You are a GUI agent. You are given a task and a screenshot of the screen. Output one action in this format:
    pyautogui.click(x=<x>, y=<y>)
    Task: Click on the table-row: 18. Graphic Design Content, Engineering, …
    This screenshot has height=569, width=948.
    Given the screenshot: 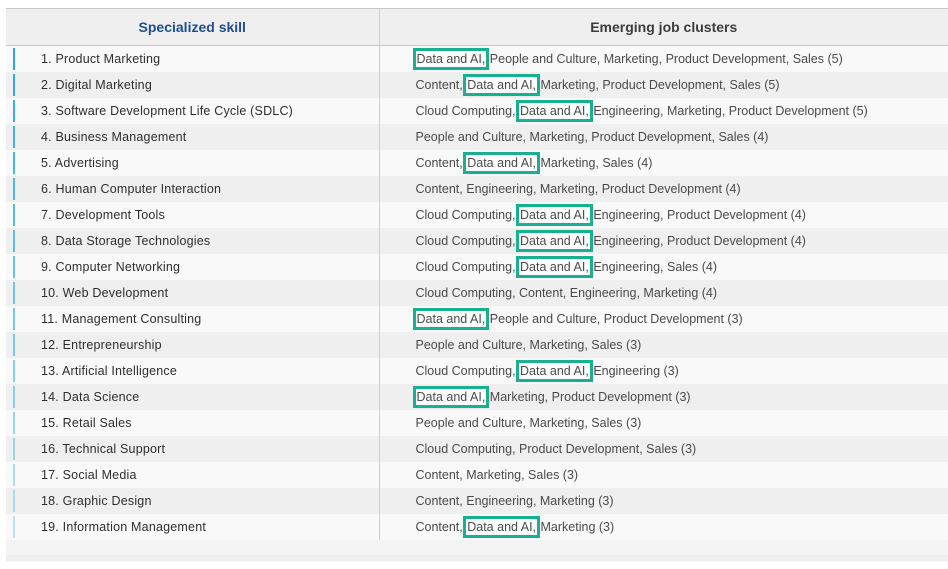 What is the action you would take?
    pyautogui.click(x=477, y=500)
    